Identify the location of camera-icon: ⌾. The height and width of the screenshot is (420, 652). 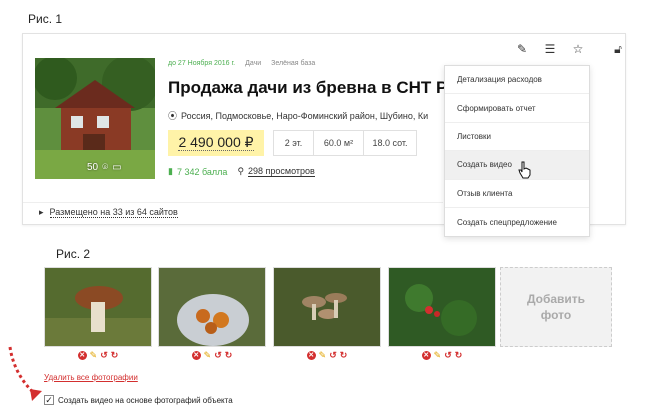
(105, 167).